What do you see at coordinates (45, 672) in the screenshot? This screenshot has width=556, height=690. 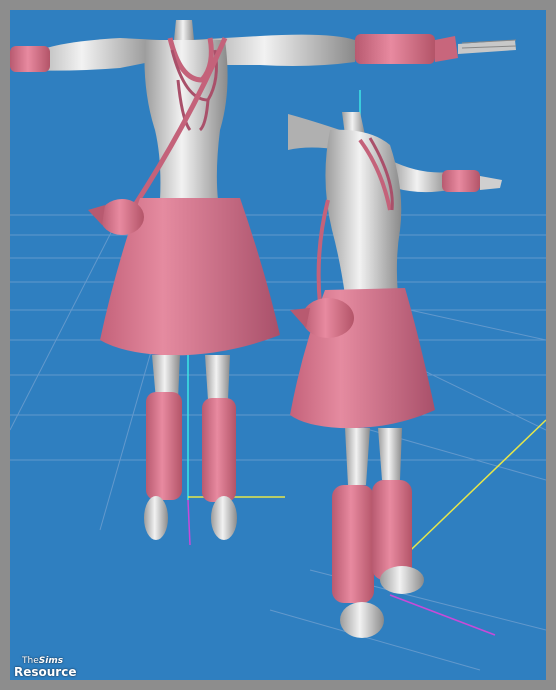 I see `watermark-line-2: Resource` at bounding box center [45, 672].